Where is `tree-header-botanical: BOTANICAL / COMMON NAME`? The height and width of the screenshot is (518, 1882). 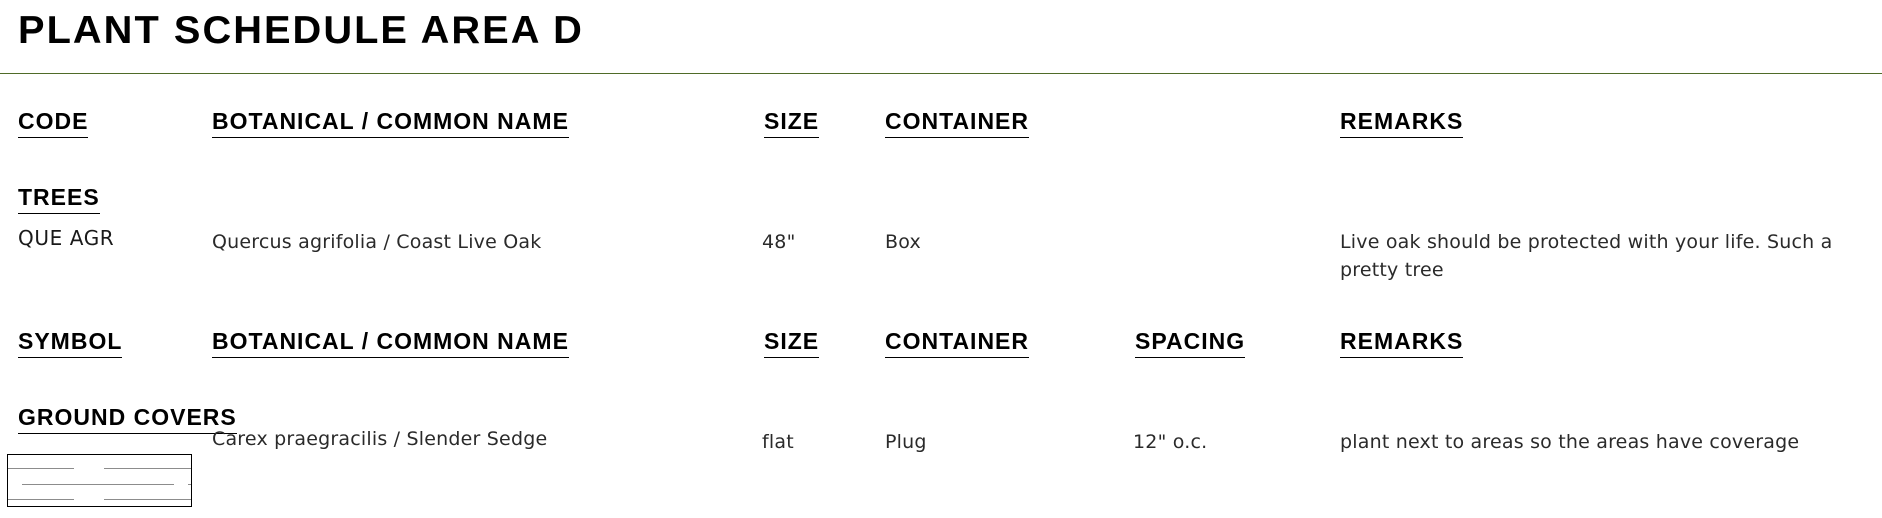
tree-header-botanical: BOTANICAL / COMMON NAME is located at coordinates (390, 123).